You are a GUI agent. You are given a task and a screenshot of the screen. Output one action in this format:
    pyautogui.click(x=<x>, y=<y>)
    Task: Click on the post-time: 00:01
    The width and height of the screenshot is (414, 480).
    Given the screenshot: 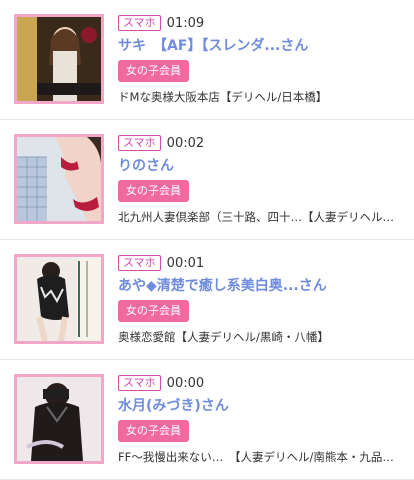 What is the action you would take?
    pyautogui.click(x=185, y=263)
    